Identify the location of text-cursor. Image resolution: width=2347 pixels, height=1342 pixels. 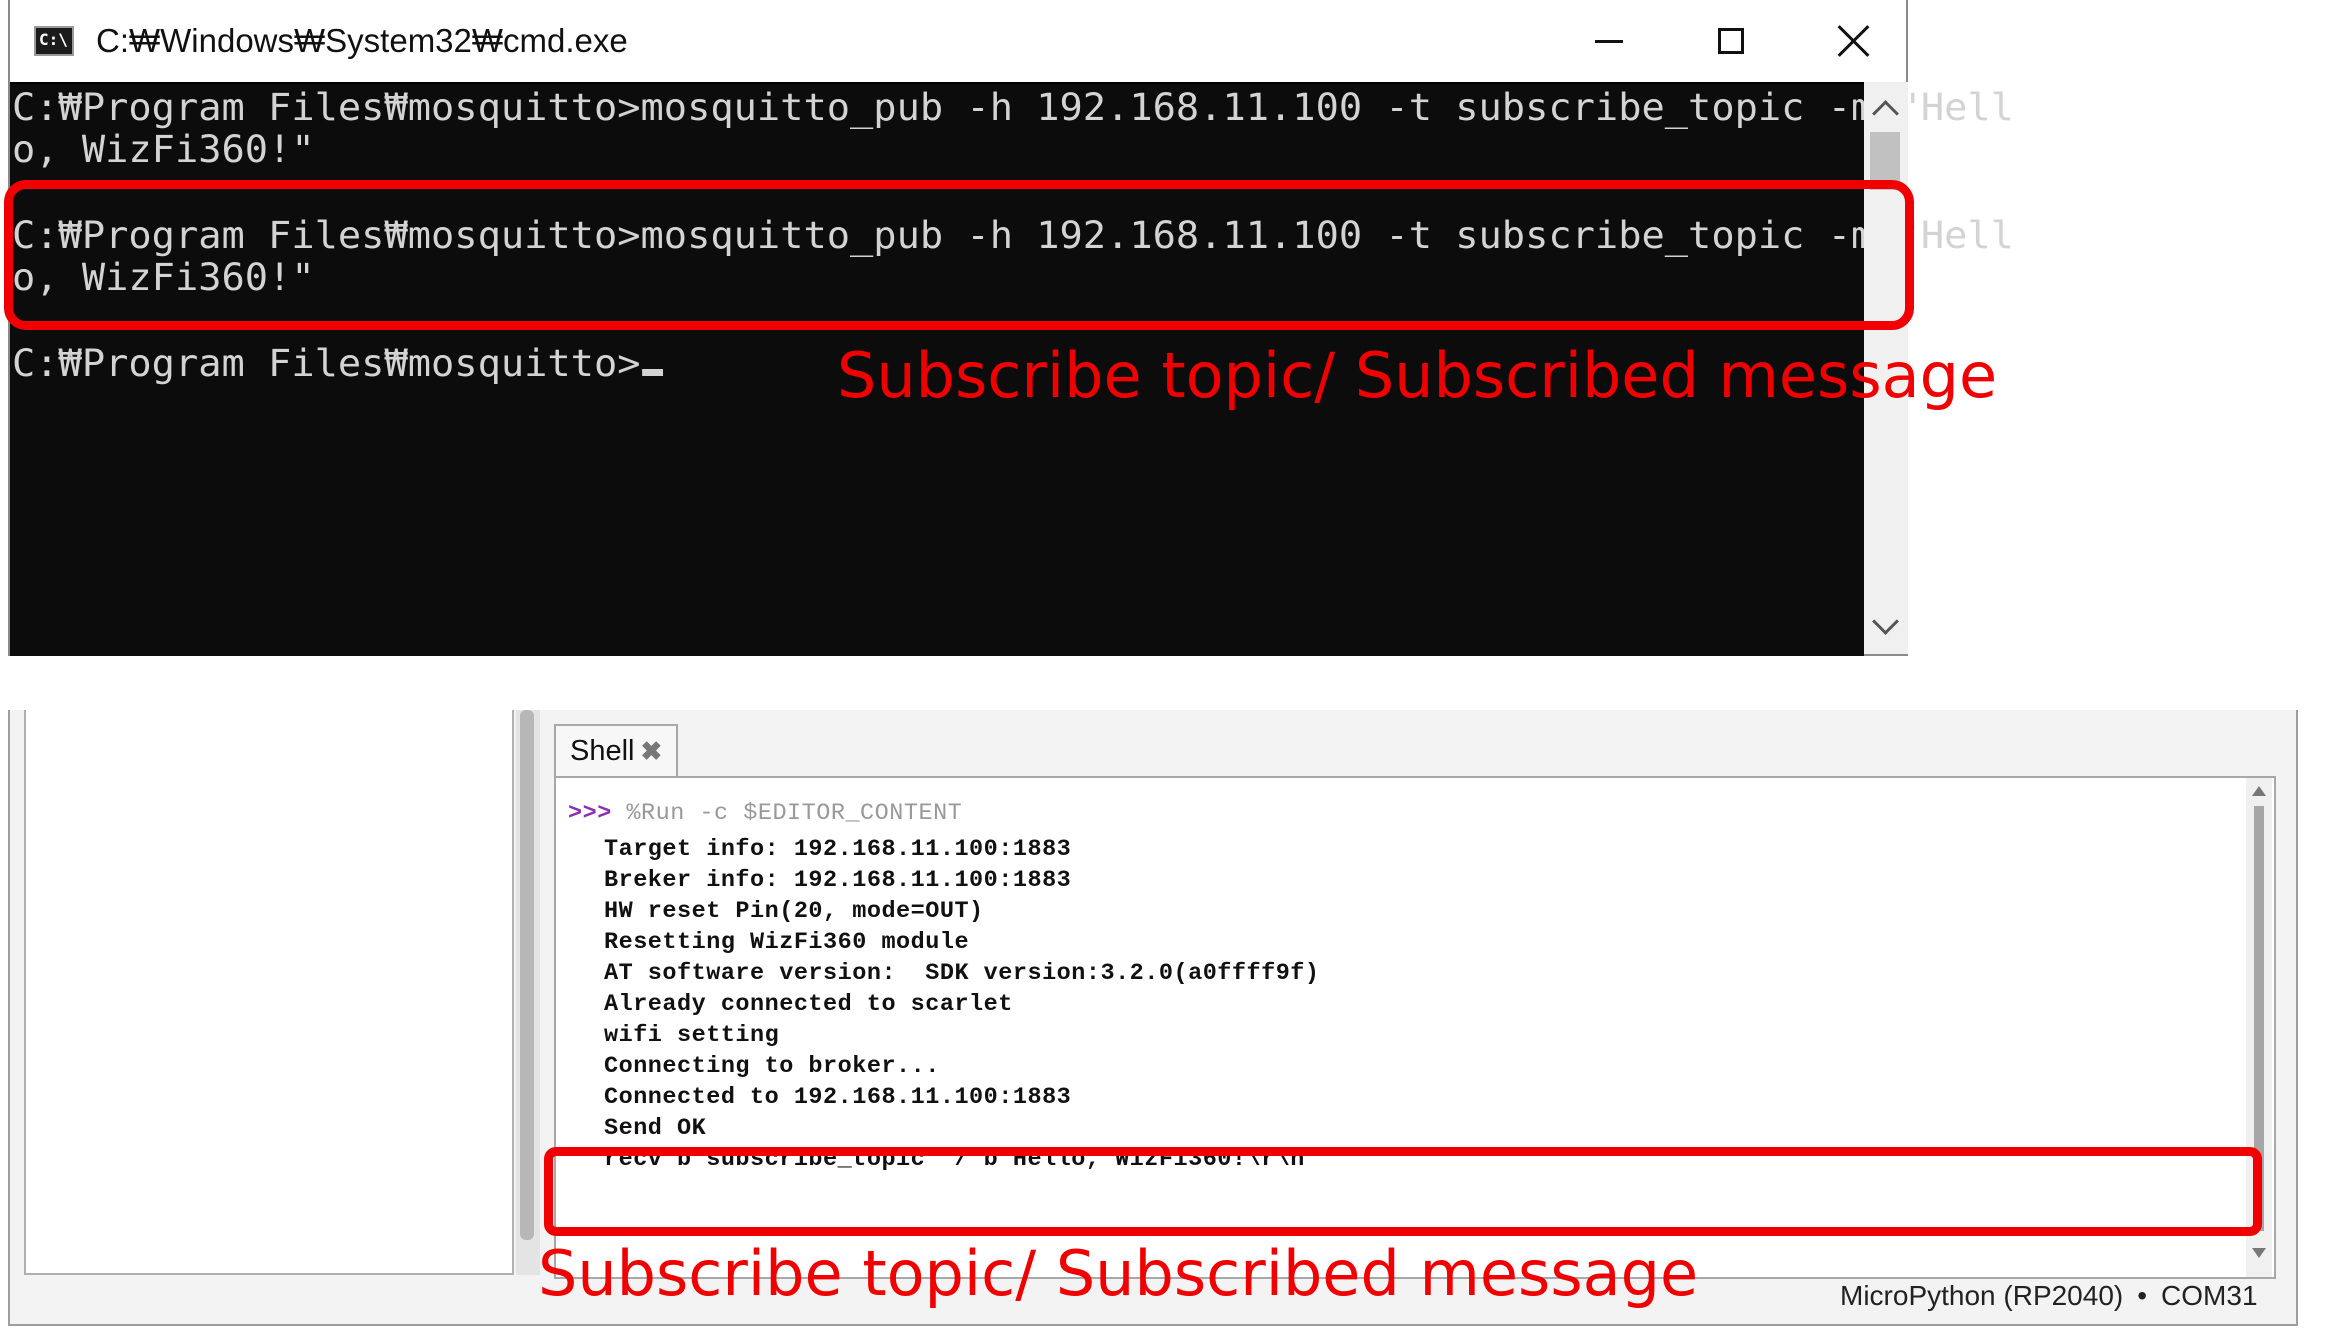
(653, 372).